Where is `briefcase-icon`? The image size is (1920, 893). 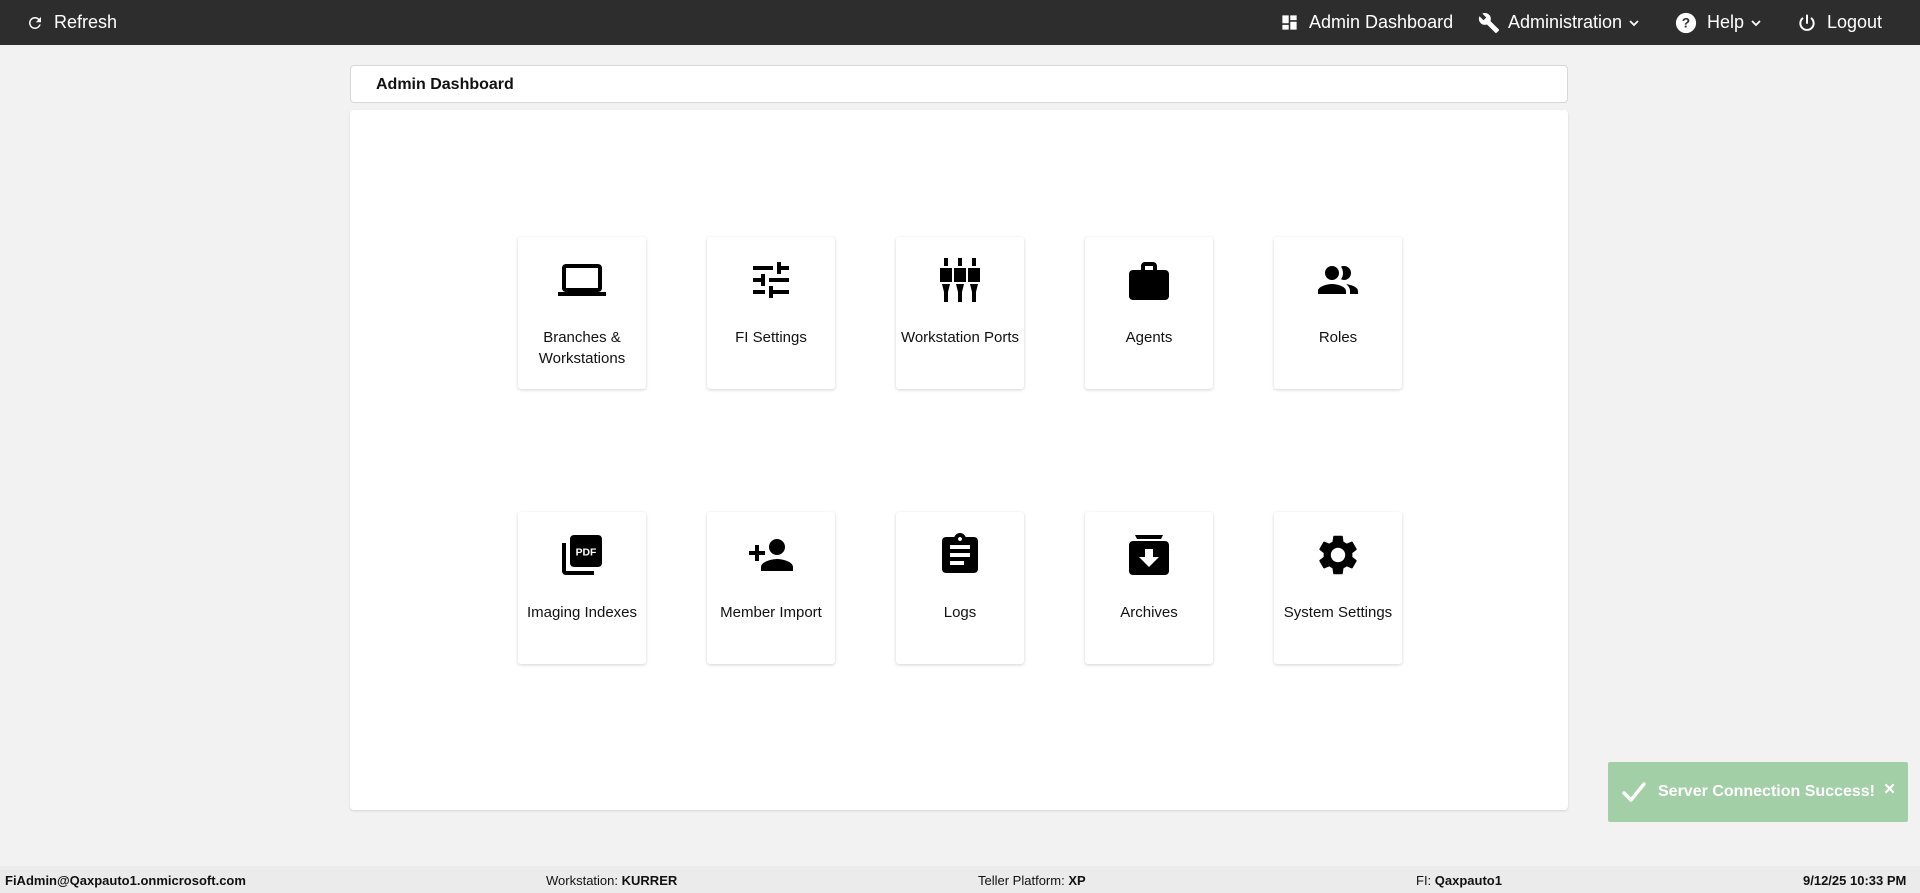
briefcase-icon is located at coordinates (1149, 281).